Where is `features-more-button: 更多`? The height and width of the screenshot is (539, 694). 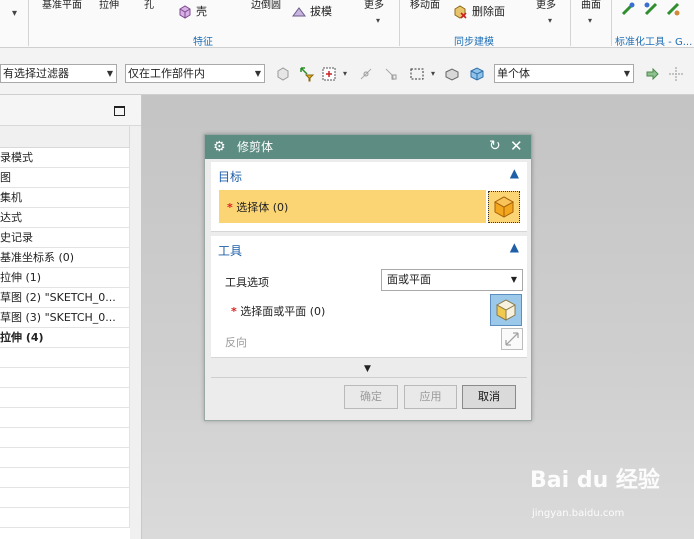
features-more-button: 更多 is located at coordinates (374, 6).